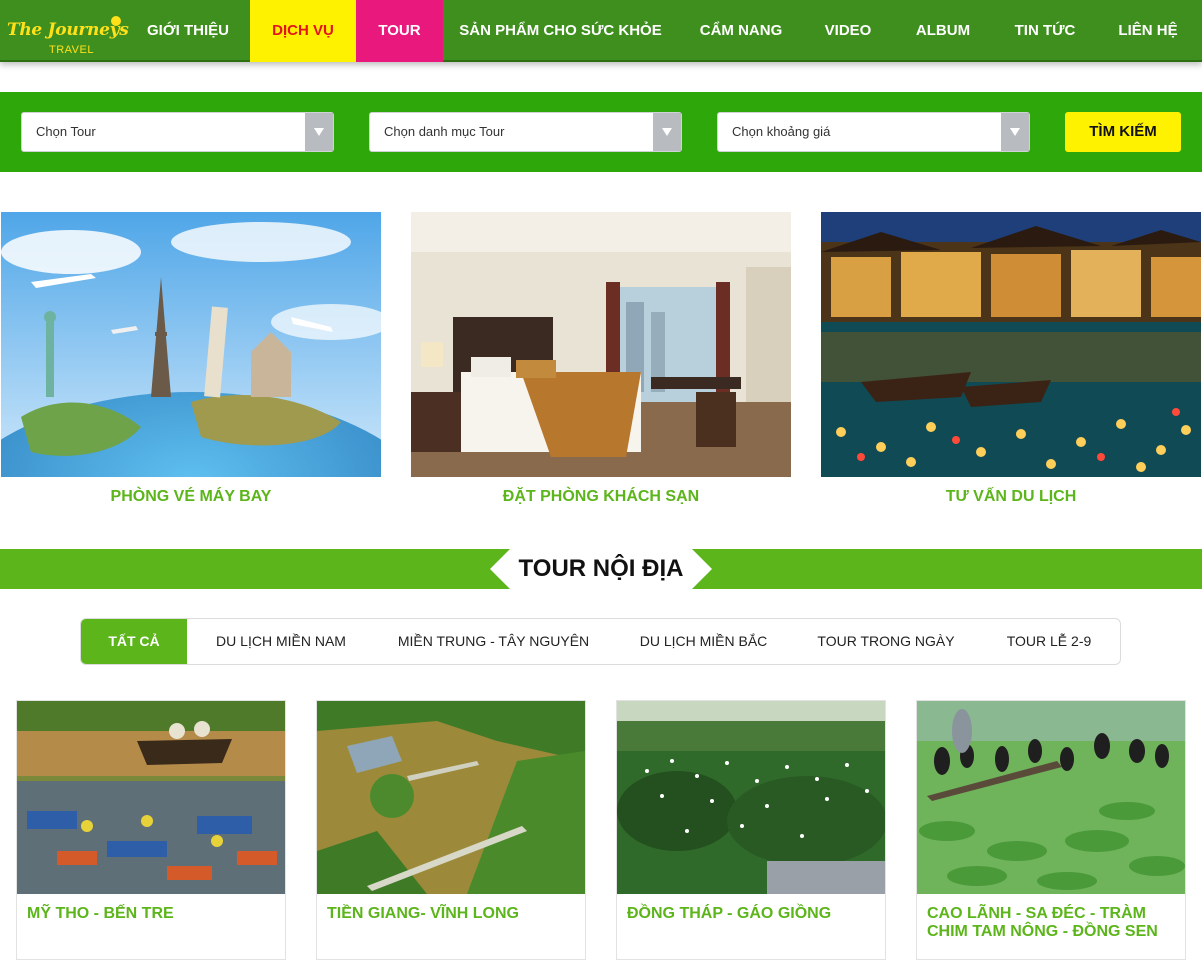 The height and width of the screenshot is (960, 1202). I want to click on tour-card: TIỀN GIANG- VĨNH LONG, so click(451, 830).